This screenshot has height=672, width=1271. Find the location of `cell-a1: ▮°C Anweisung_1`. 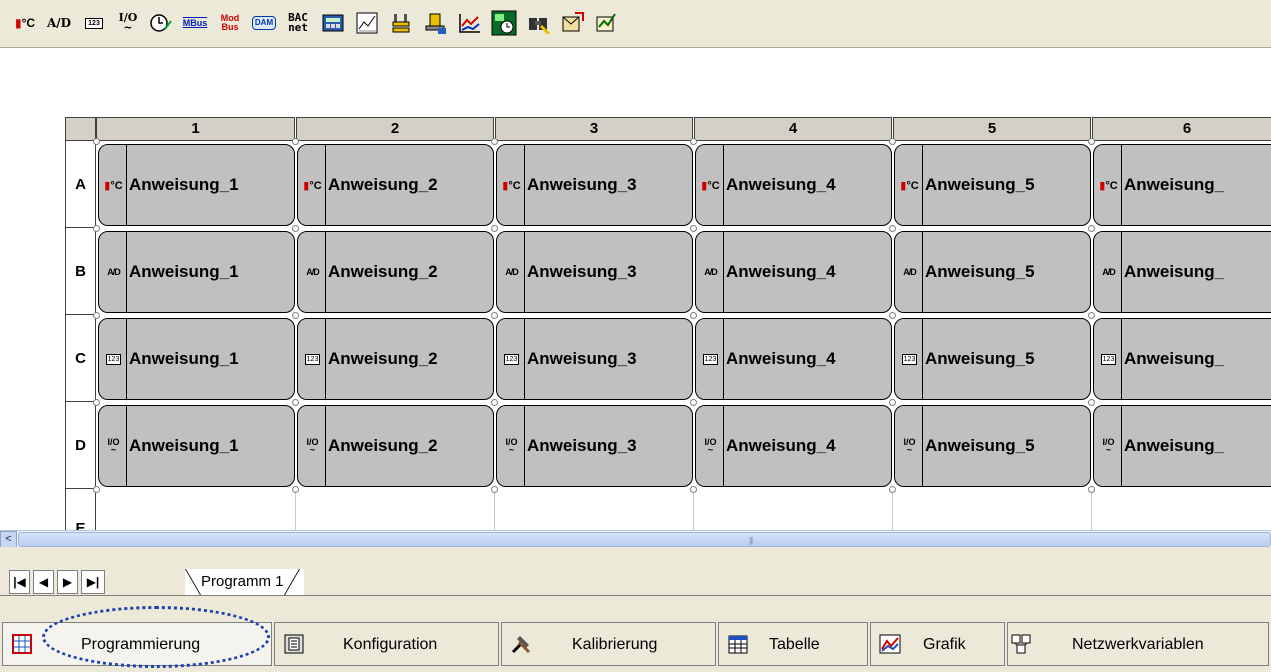

cell-a1: ▮°C Anweisung_1 is located at coordinates (196, 185).